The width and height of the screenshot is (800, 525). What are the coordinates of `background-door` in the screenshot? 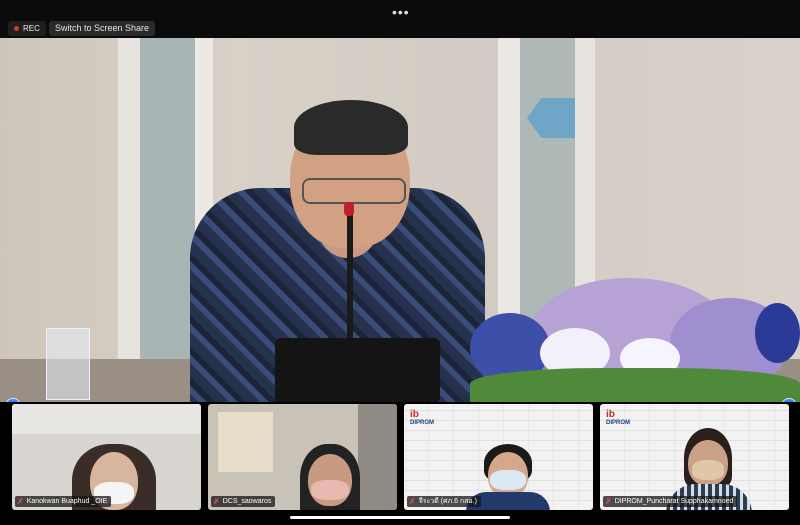 It's located at (377, 457).